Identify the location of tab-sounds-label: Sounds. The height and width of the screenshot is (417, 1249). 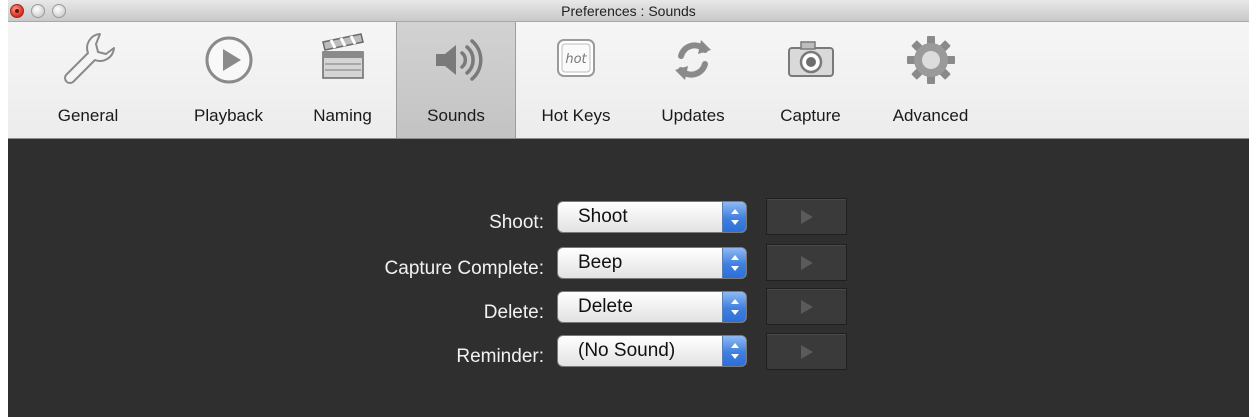
(456, 115).